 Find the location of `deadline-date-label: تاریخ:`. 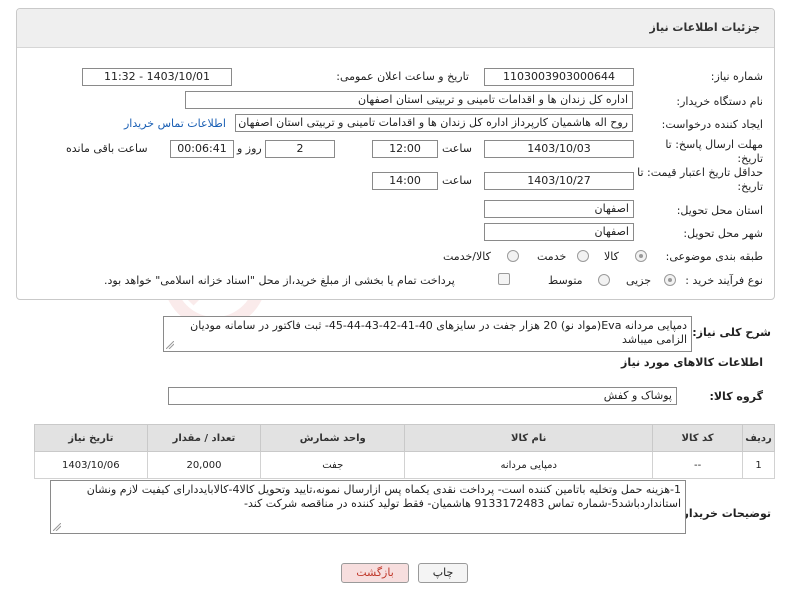

deadline-date-label: تاریخ: is located at coordinates (750, 158).